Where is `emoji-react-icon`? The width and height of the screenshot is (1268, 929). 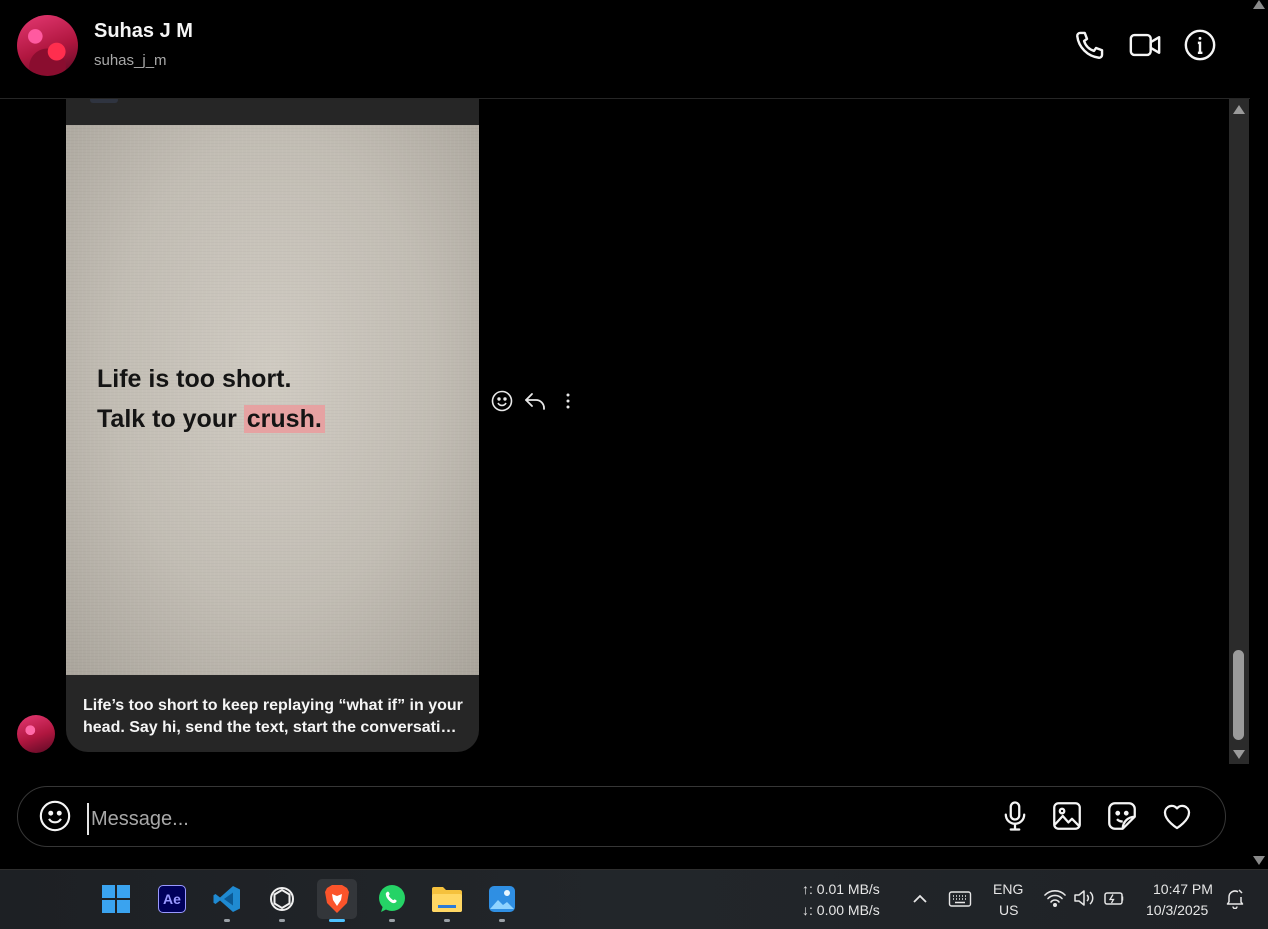 emoji-react-icon is located at coordinates (502, 401).